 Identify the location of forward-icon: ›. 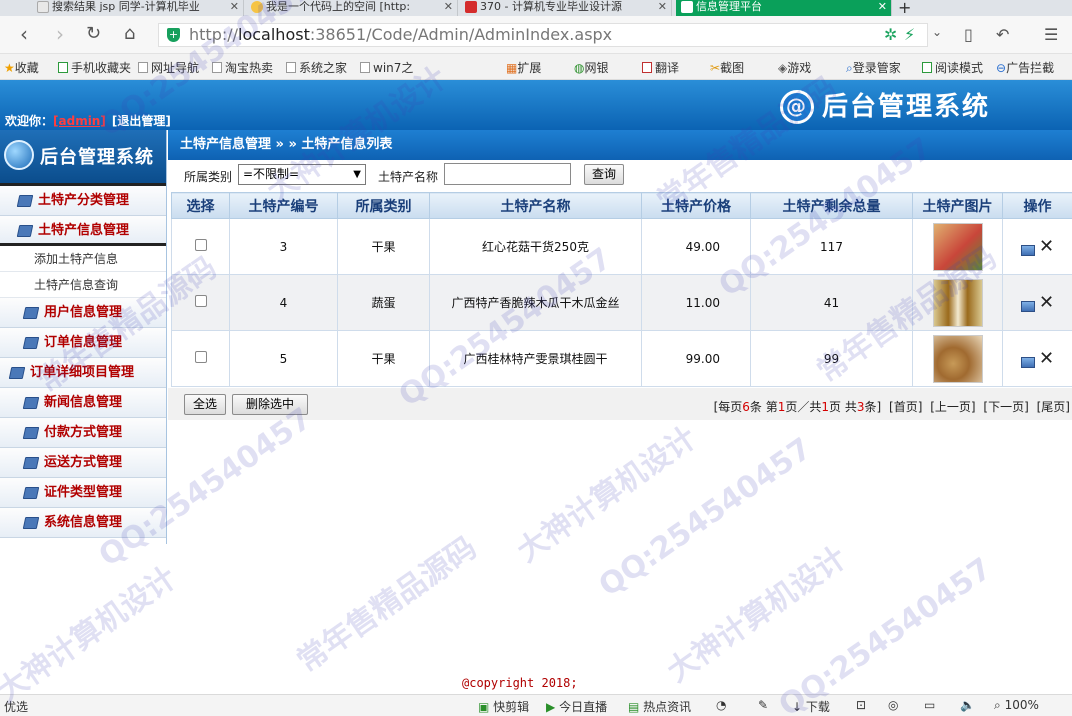
(60, 34).